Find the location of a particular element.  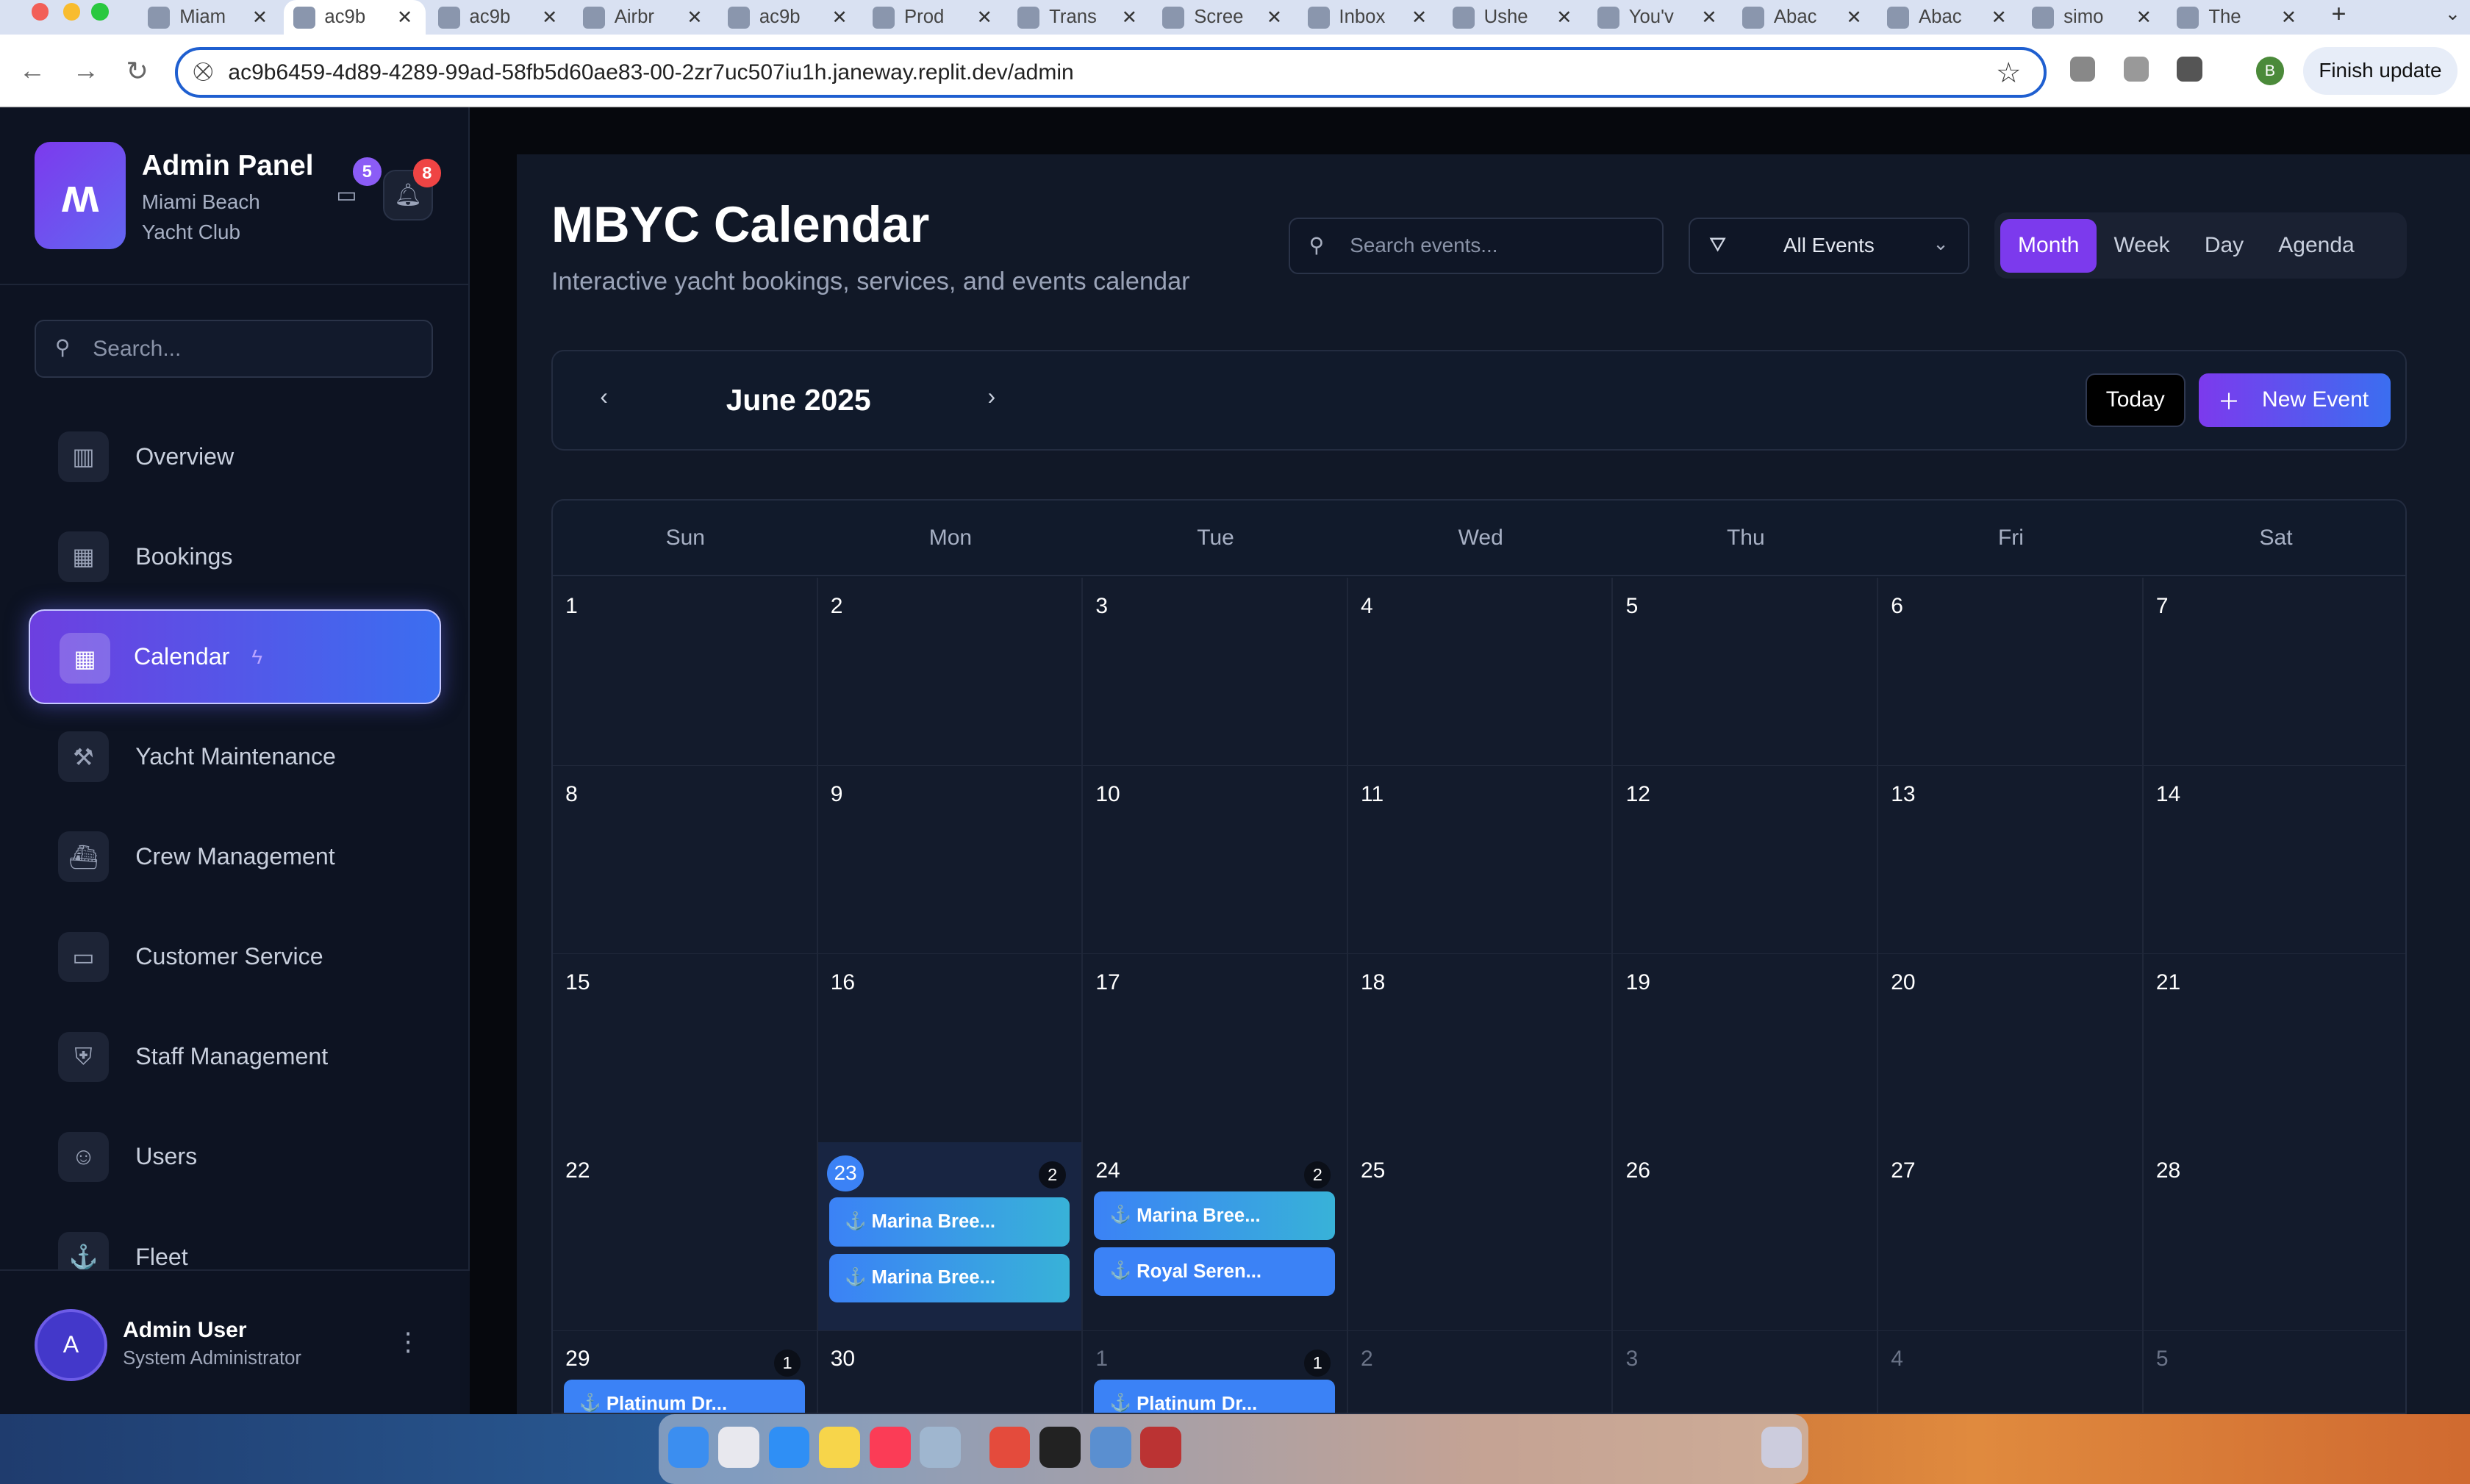

calendar-day-cell: 28 is located at coordinates (2274, 1237).